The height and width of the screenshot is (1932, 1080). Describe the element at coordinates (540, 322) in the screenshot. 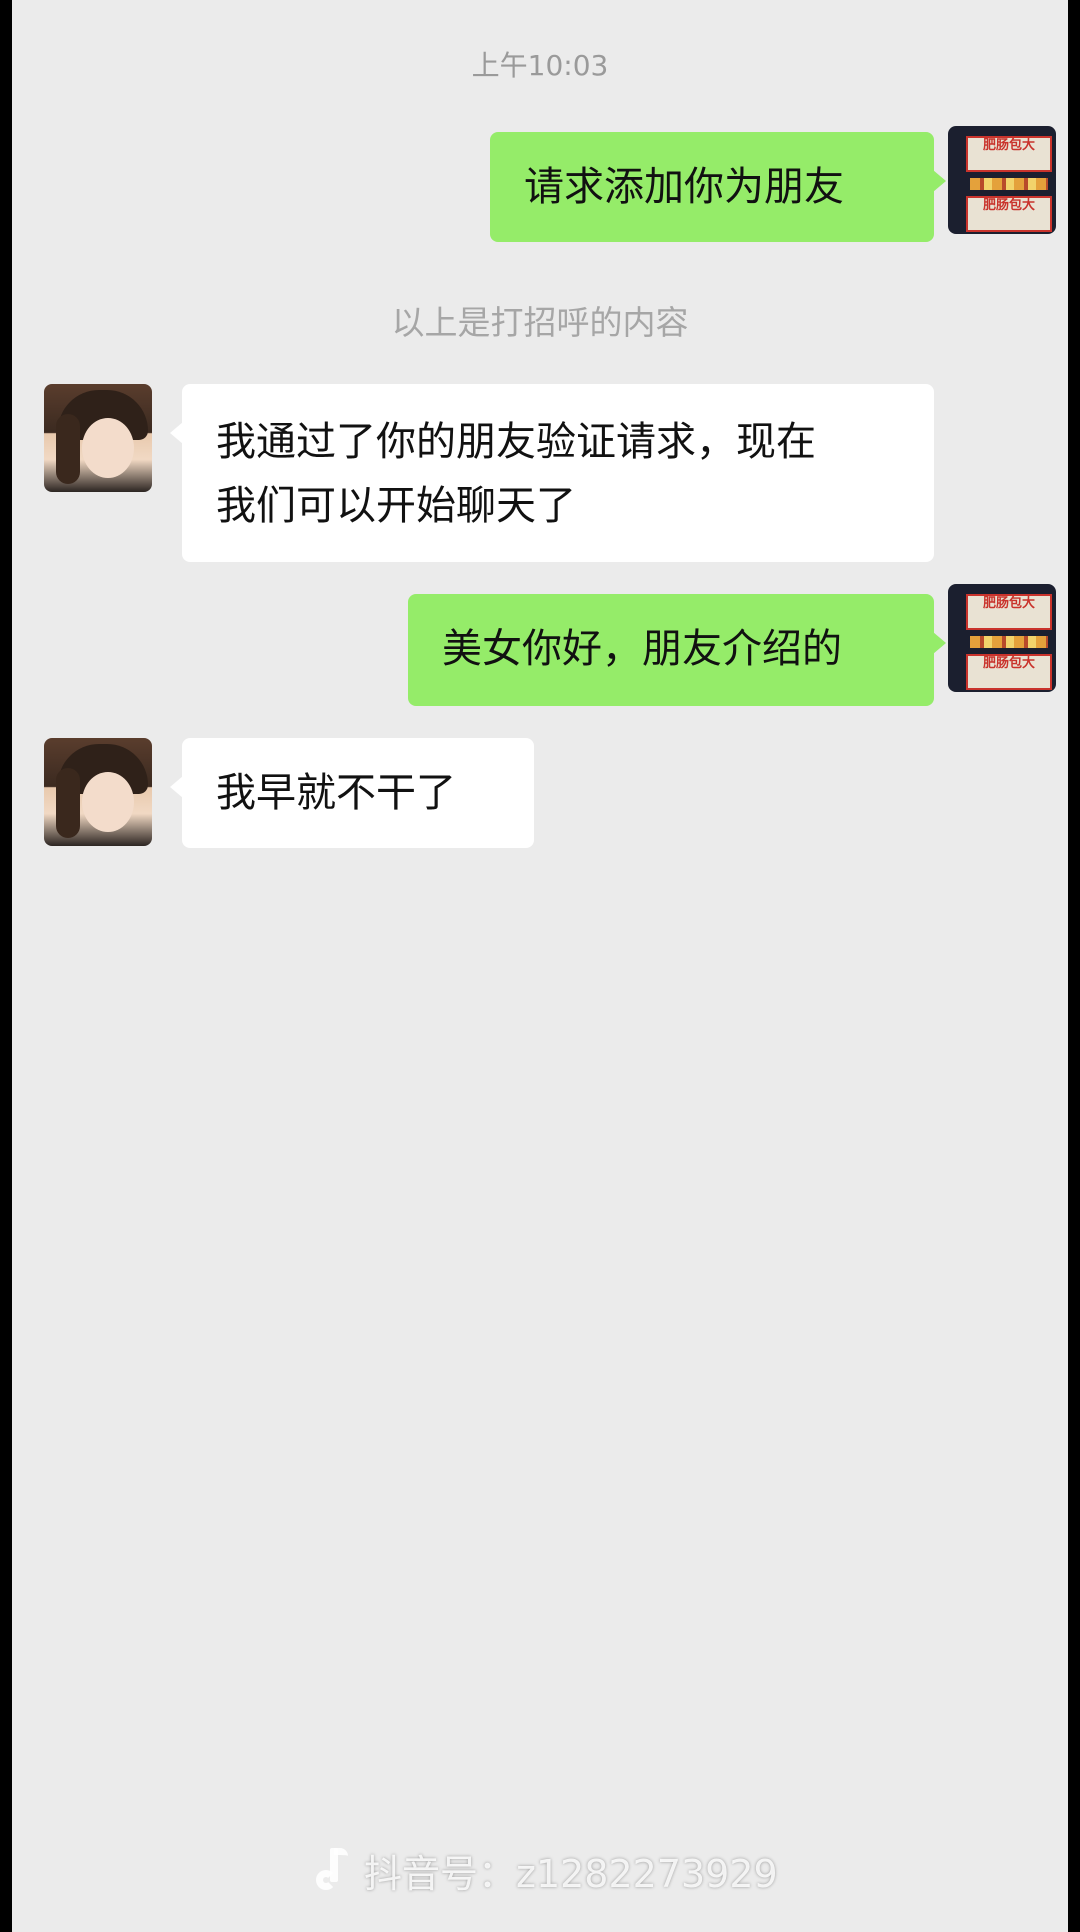

I see `system-greeting-note: 以上是打招呼的内容` at that location.